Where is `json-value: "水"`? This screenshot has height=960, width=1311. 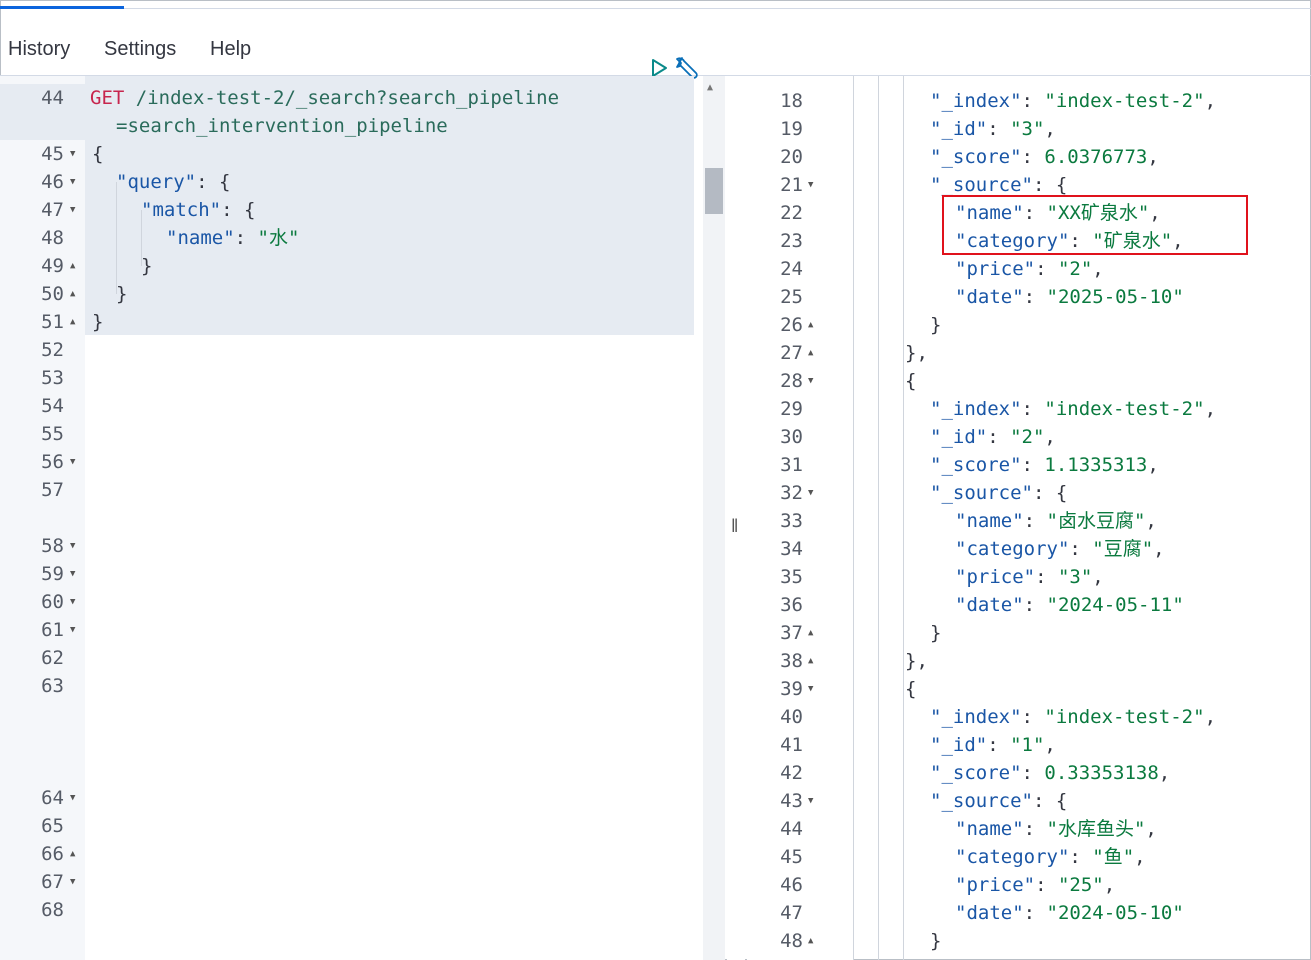 json-value: "水" is located at coordinates (278, 238).